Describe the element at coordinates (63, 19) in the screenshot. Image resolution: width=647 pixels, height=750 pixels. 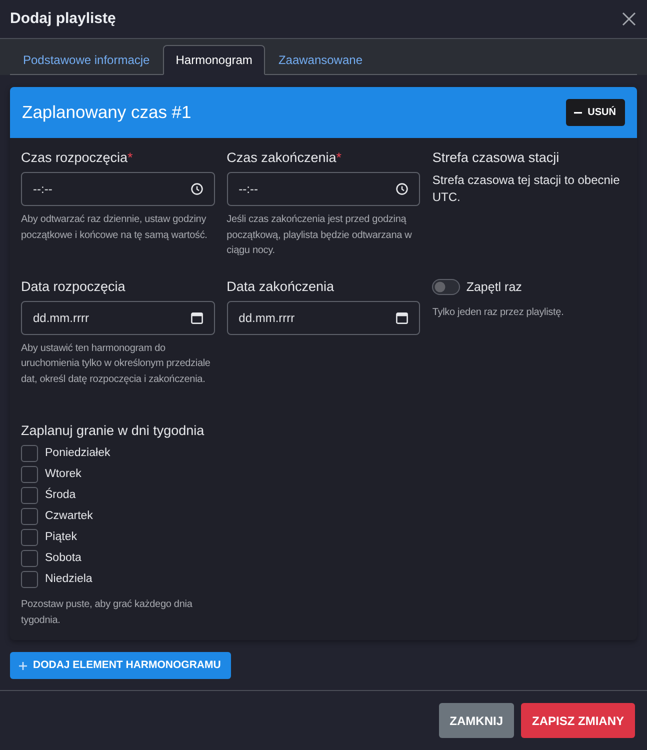
I see `dialog-title: Dodaj playlistę` at that location.